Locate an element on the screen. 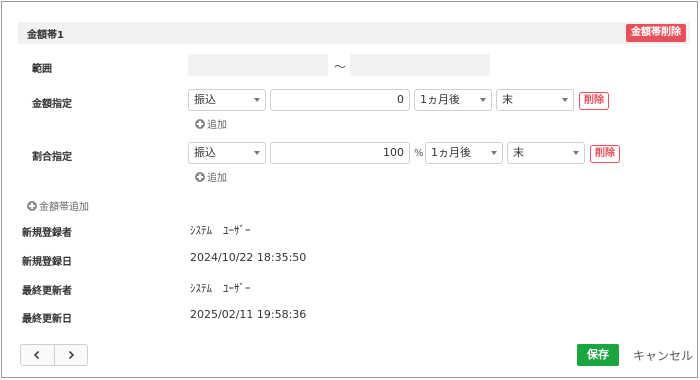  ratio-method-value: 振込 is located at coordinates (205, 152).